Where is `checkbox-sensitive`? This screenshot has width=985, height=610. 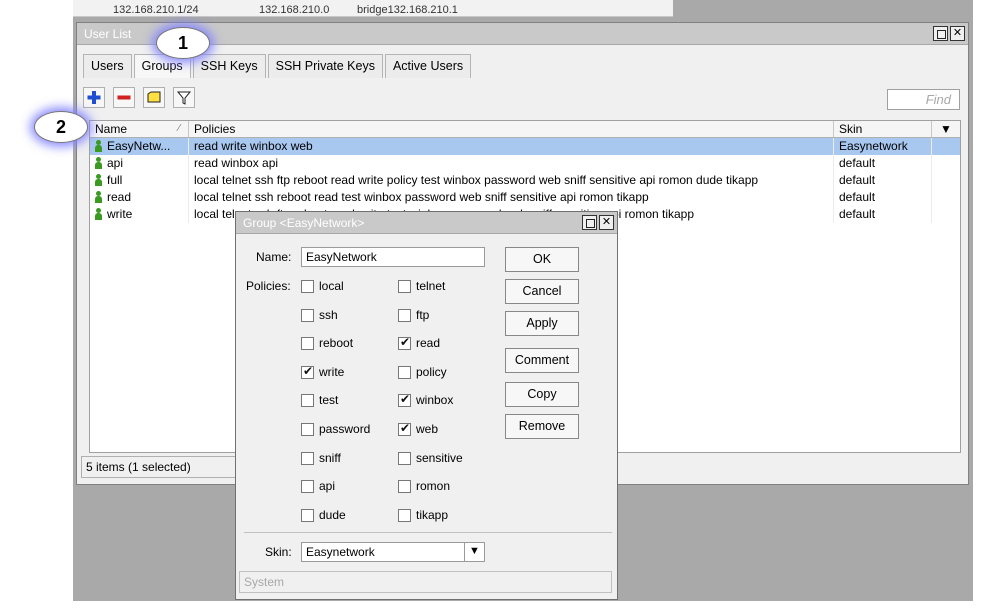
checkbox-sensitive is located at coordinates (404, 458).